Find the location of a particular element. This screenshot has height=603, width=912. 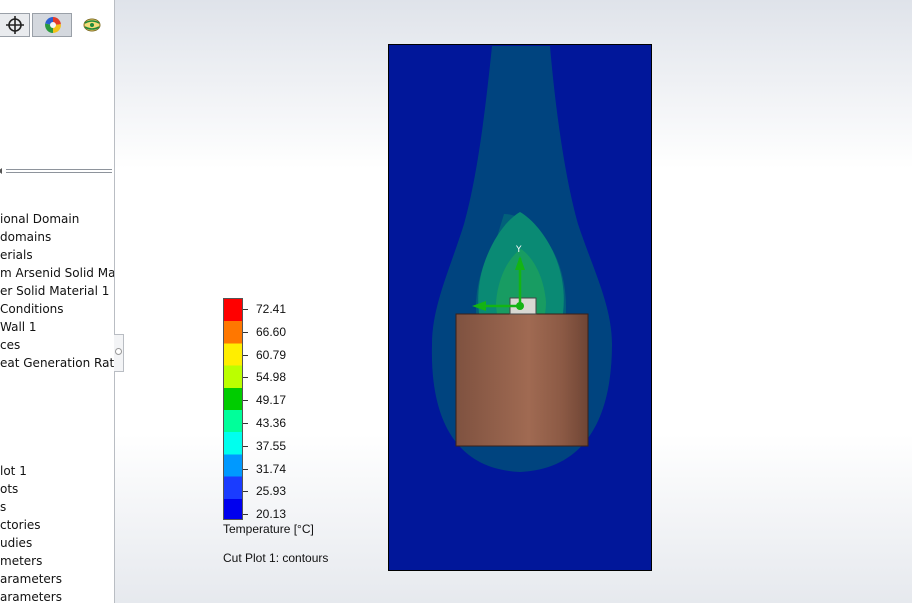

tree-item-trajectories: ctories is located at coordinates (20, 525).